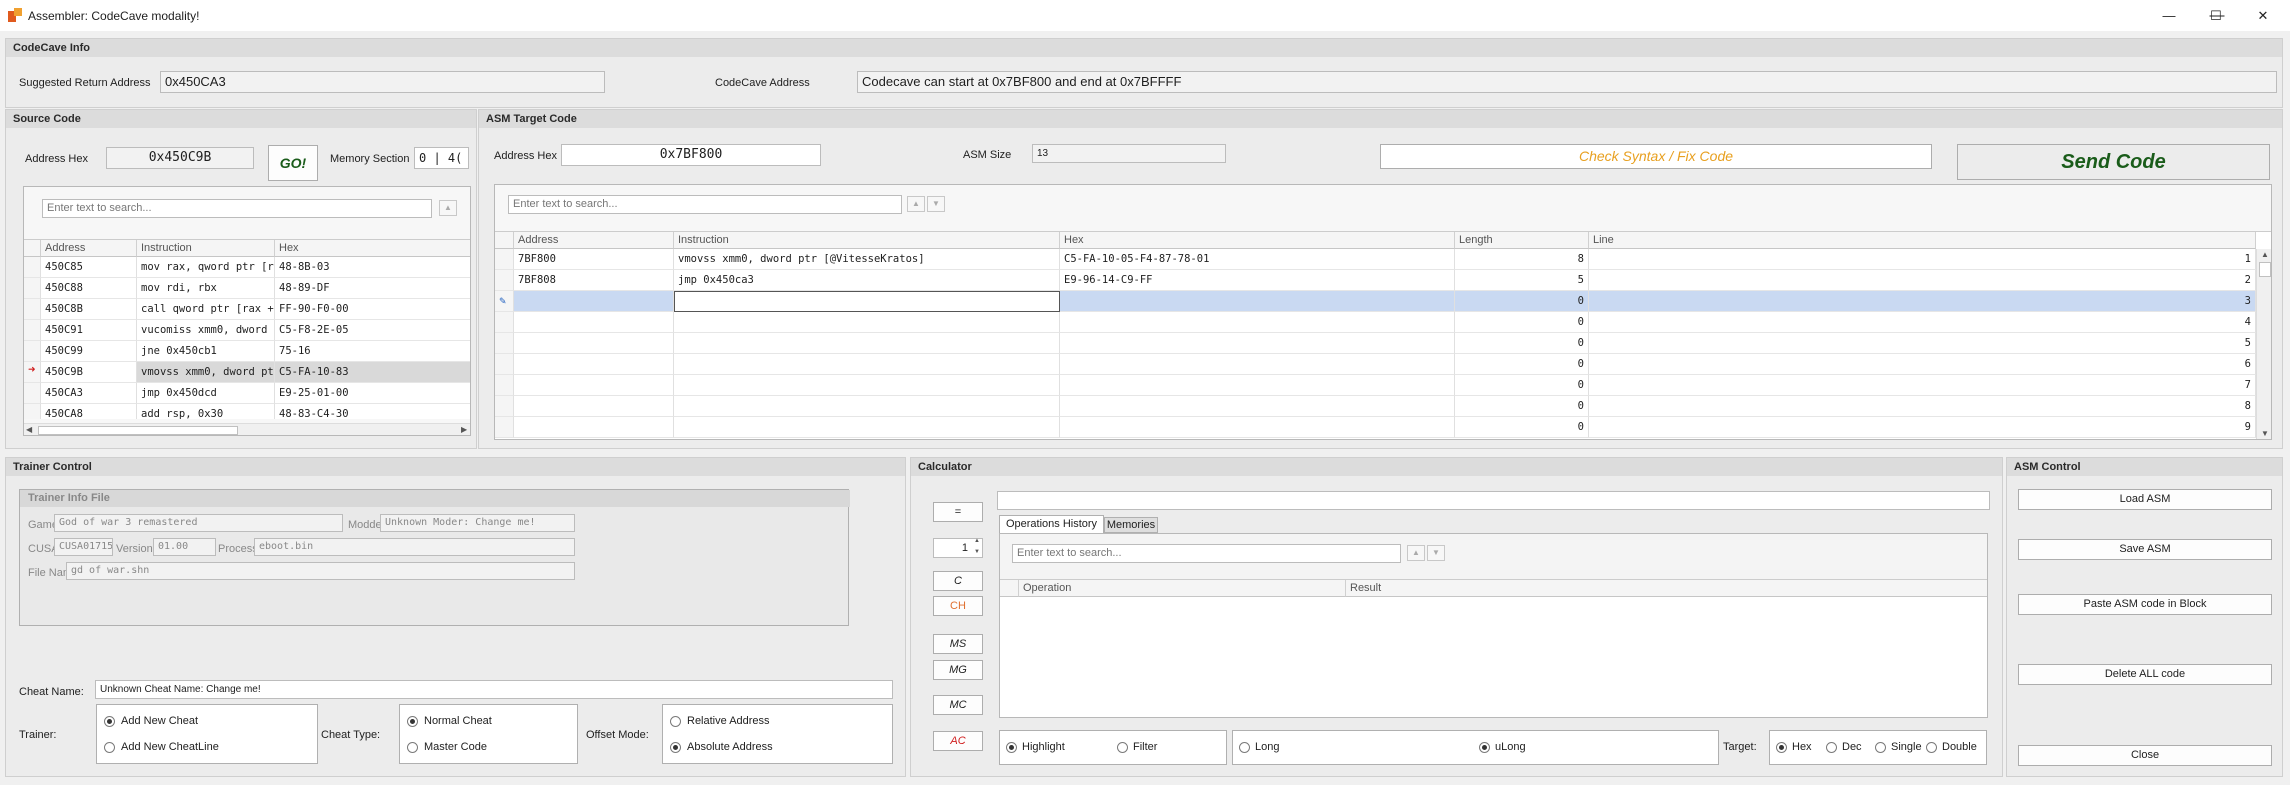 This screenshot has width=2290, height=785. Describe the element at coordinates (2265, 433) in the screenshot. I see `scroll-down-icon: ▼` at that location.